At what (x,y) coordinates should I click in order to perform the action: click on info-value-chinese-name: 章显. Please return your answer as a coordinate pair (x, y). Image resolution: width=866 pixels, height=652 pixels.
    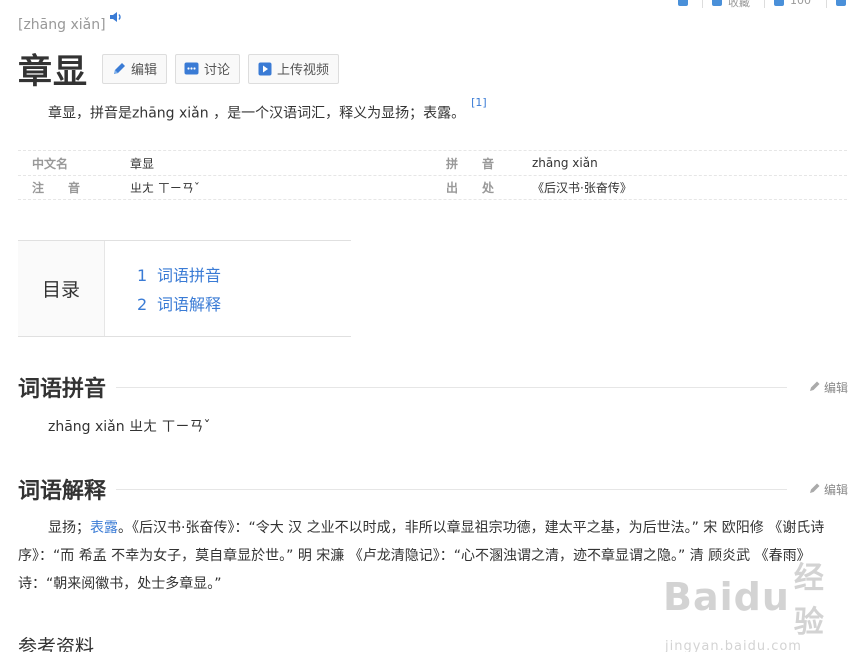
    Looking at the image, I should click on (142, 163).